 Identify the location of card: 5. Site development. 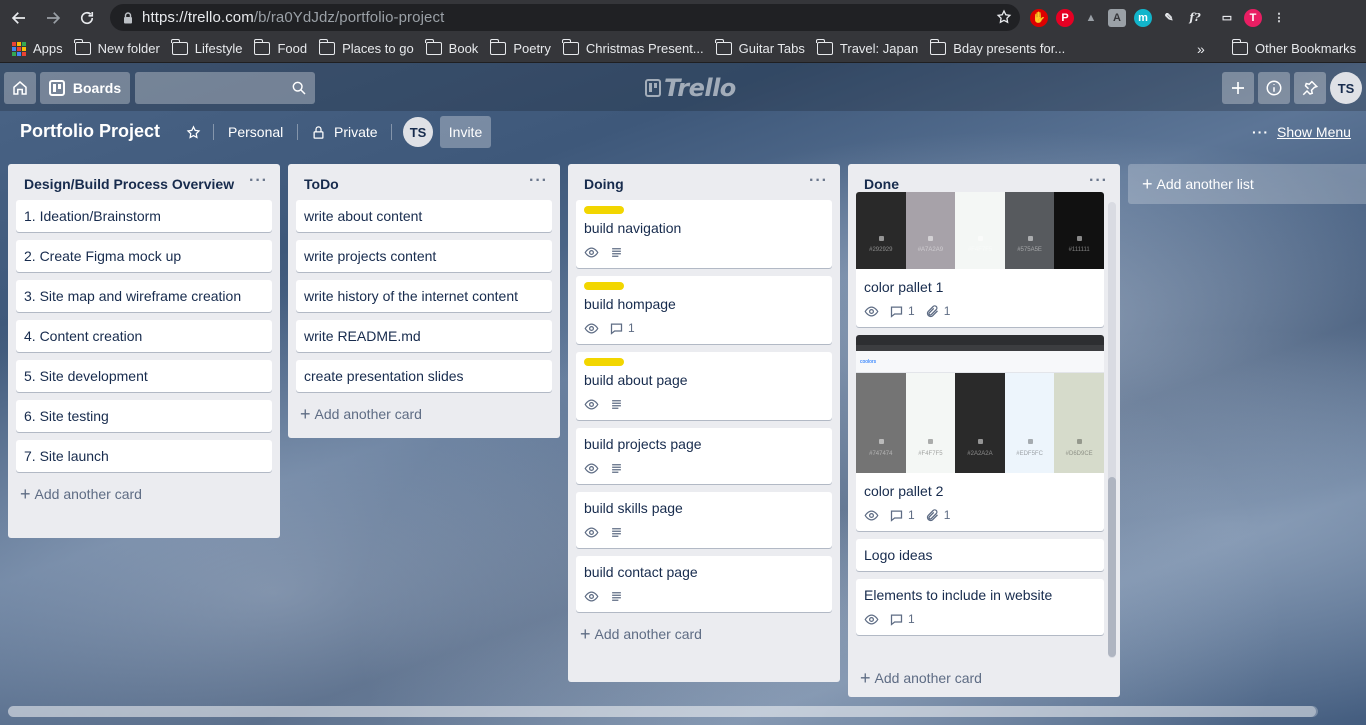
(144, 376).